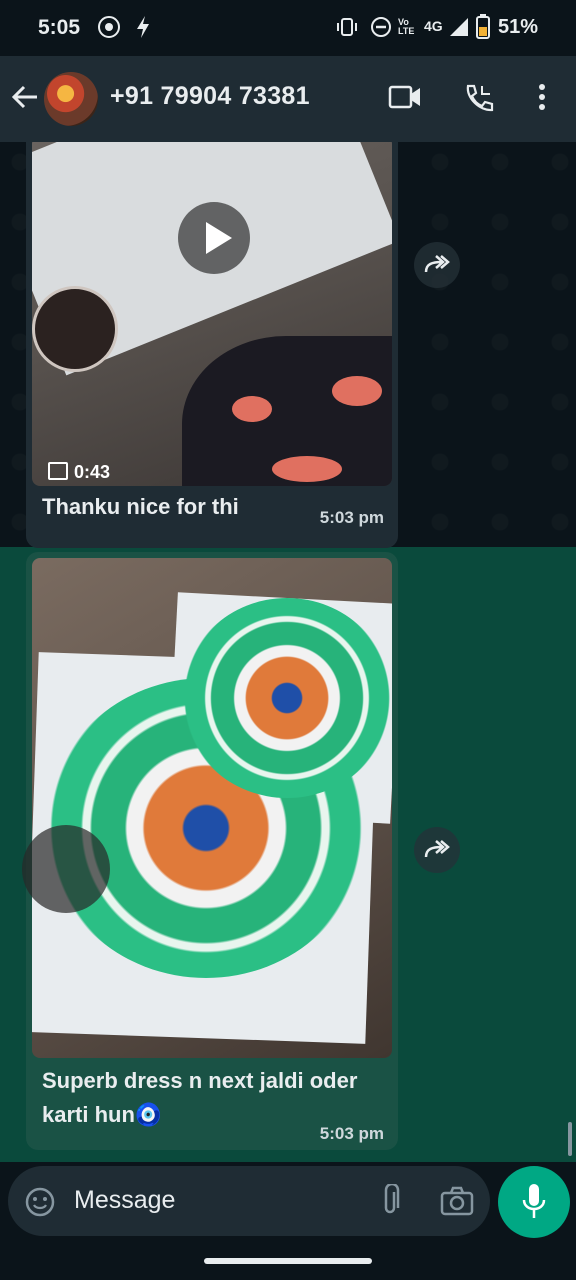 This screenshot has width=576, height=1280. I want to click on music-app-icon, so click(109, 27).